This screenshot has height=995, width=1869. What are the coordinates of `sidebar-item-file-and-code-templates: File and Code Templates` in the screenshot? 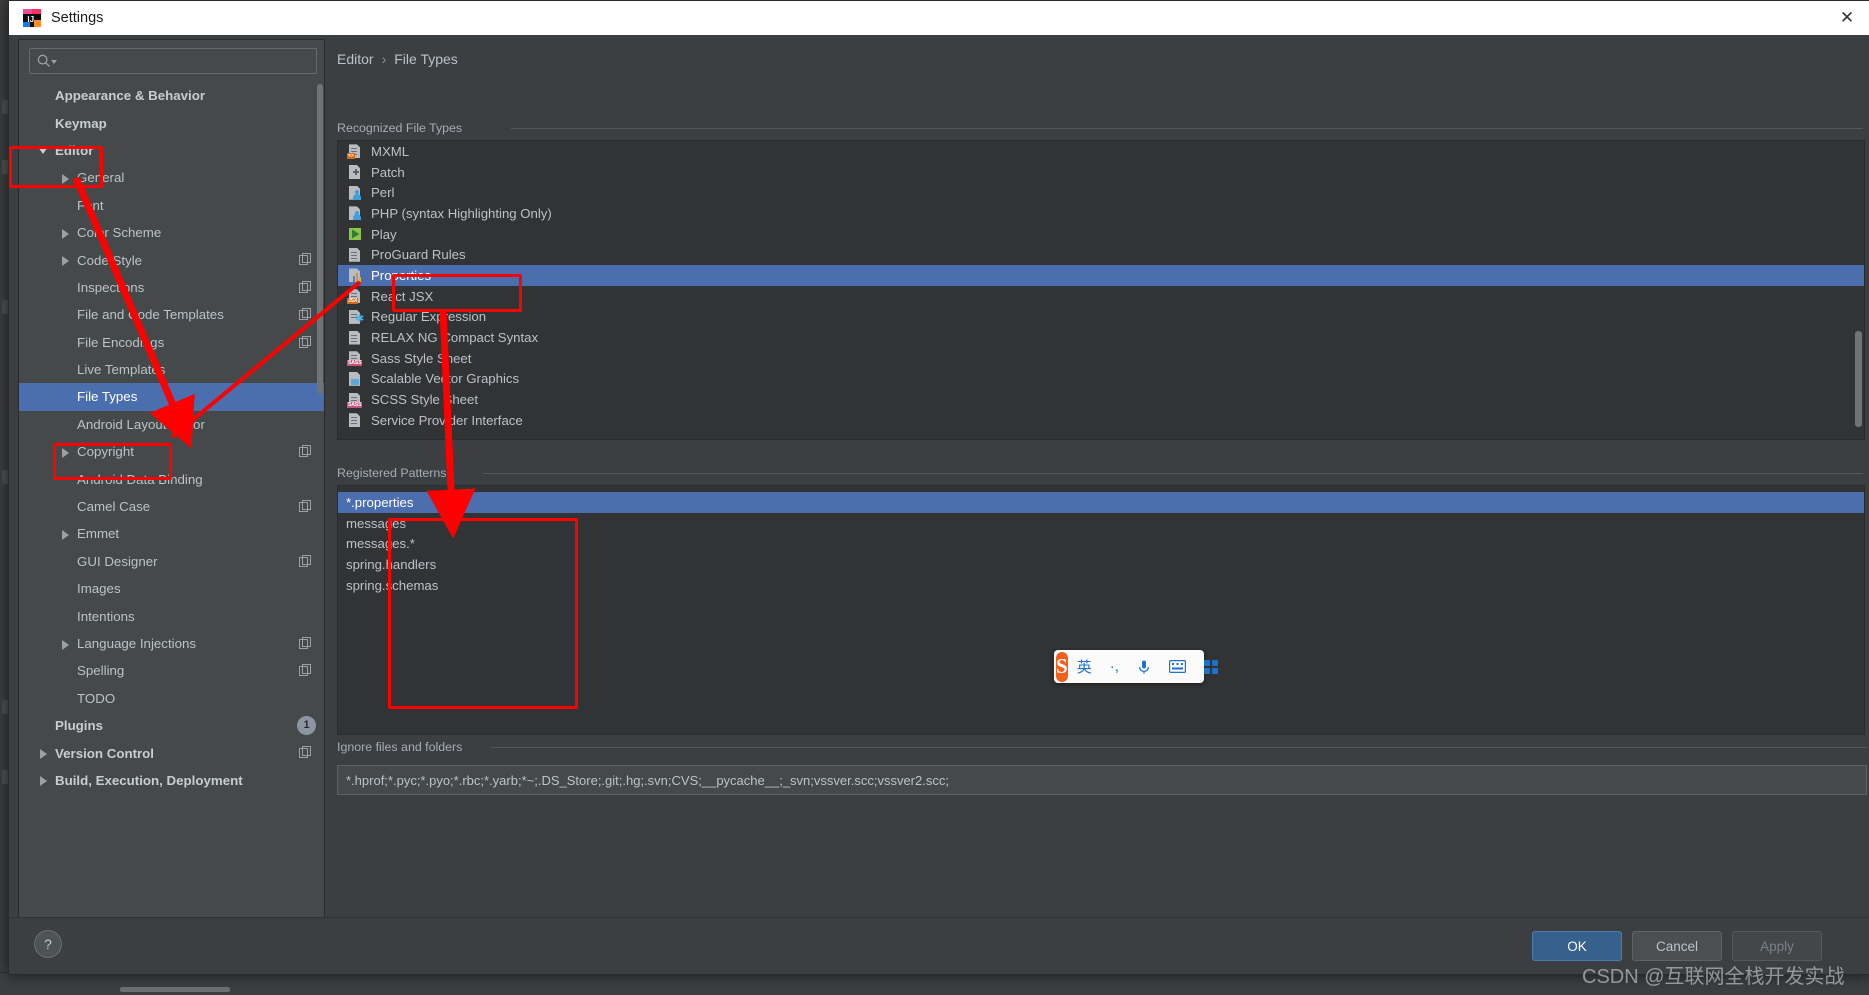 It's located at (171, 314).